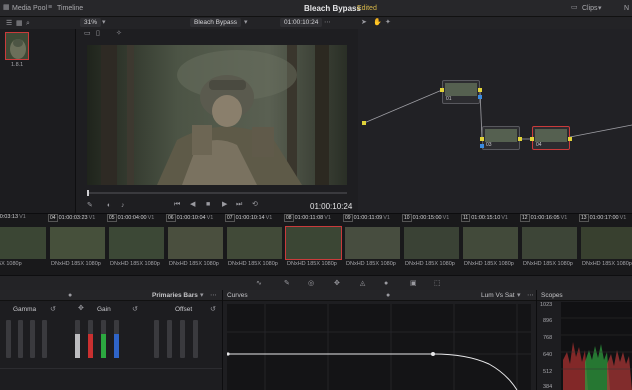 This screenshot has height=390, width=632. What do you see at coordinates (195, 339) in the screenshot?
I see `offset-b-bar` at bounding box center [195, 339].